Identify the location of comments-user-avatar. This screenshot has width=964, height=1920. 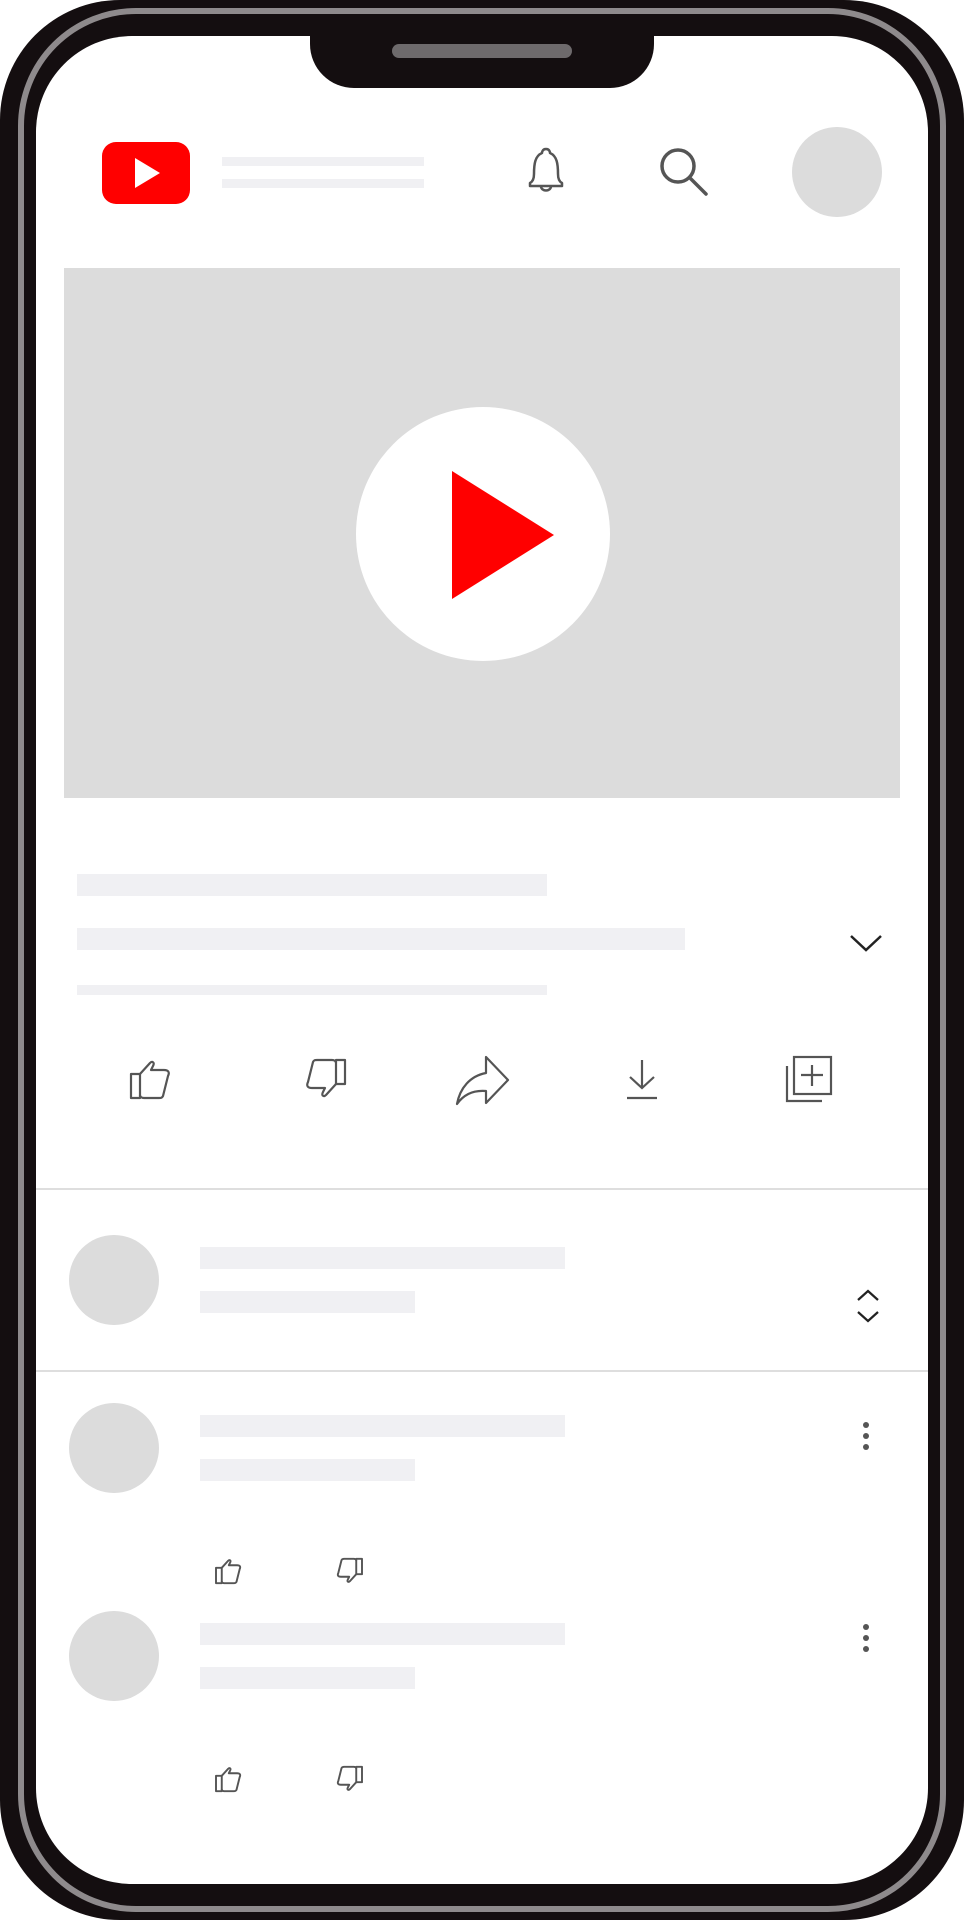
(114, 1280).